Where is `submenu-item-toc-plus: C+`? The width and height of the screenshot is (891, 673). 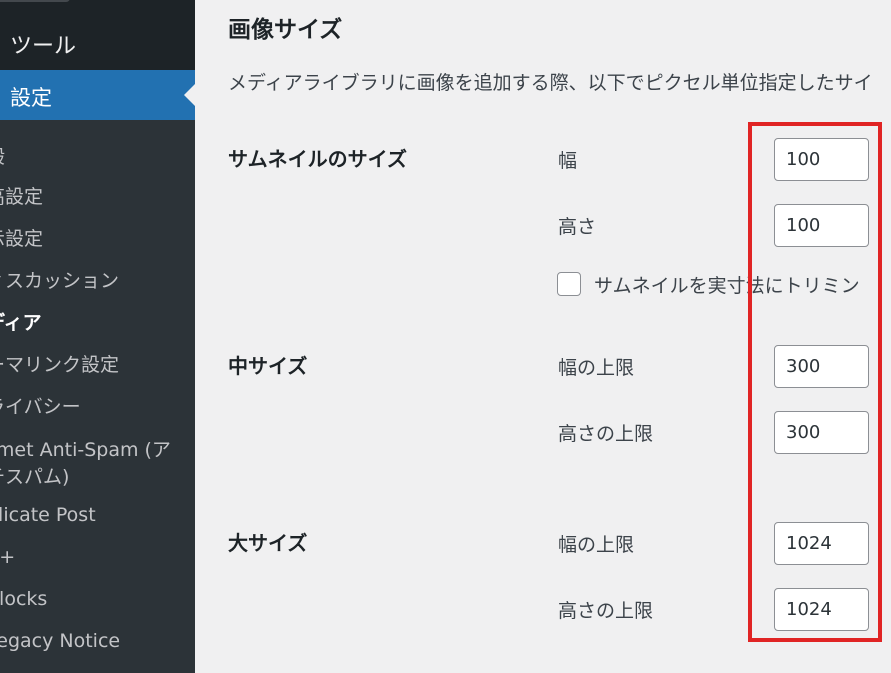 submenu-item-toc-plus: C+ is located at coordinates (7, 557).